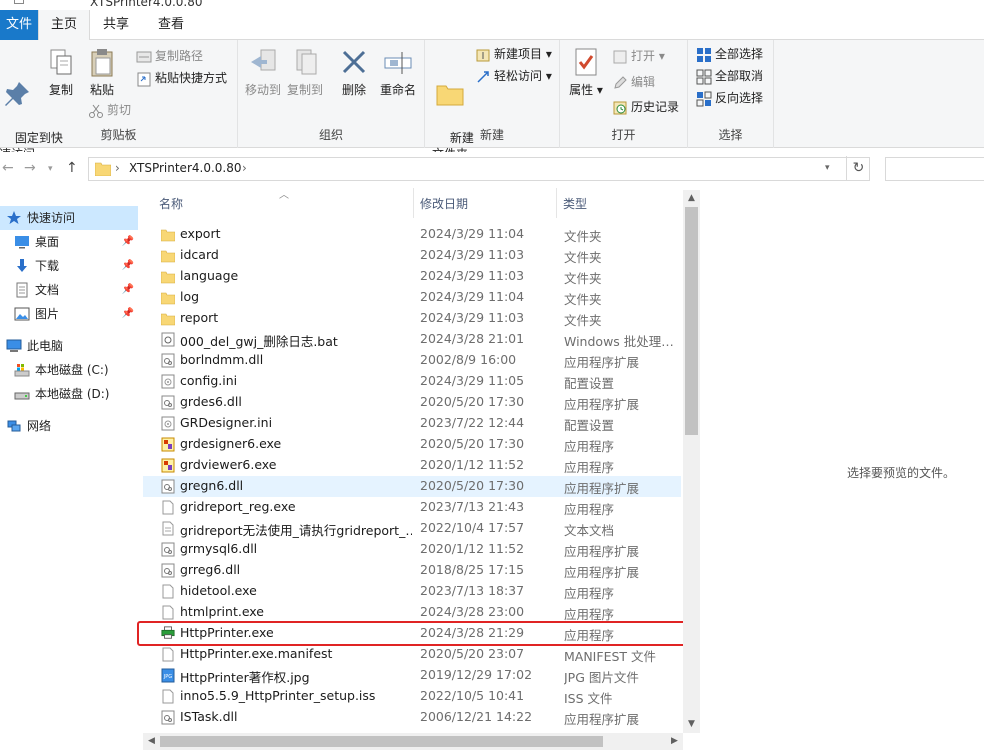 This screenshot has width=984, height=753. I want to click on nav-item-documents: 文档 📌, so click(69, 290).